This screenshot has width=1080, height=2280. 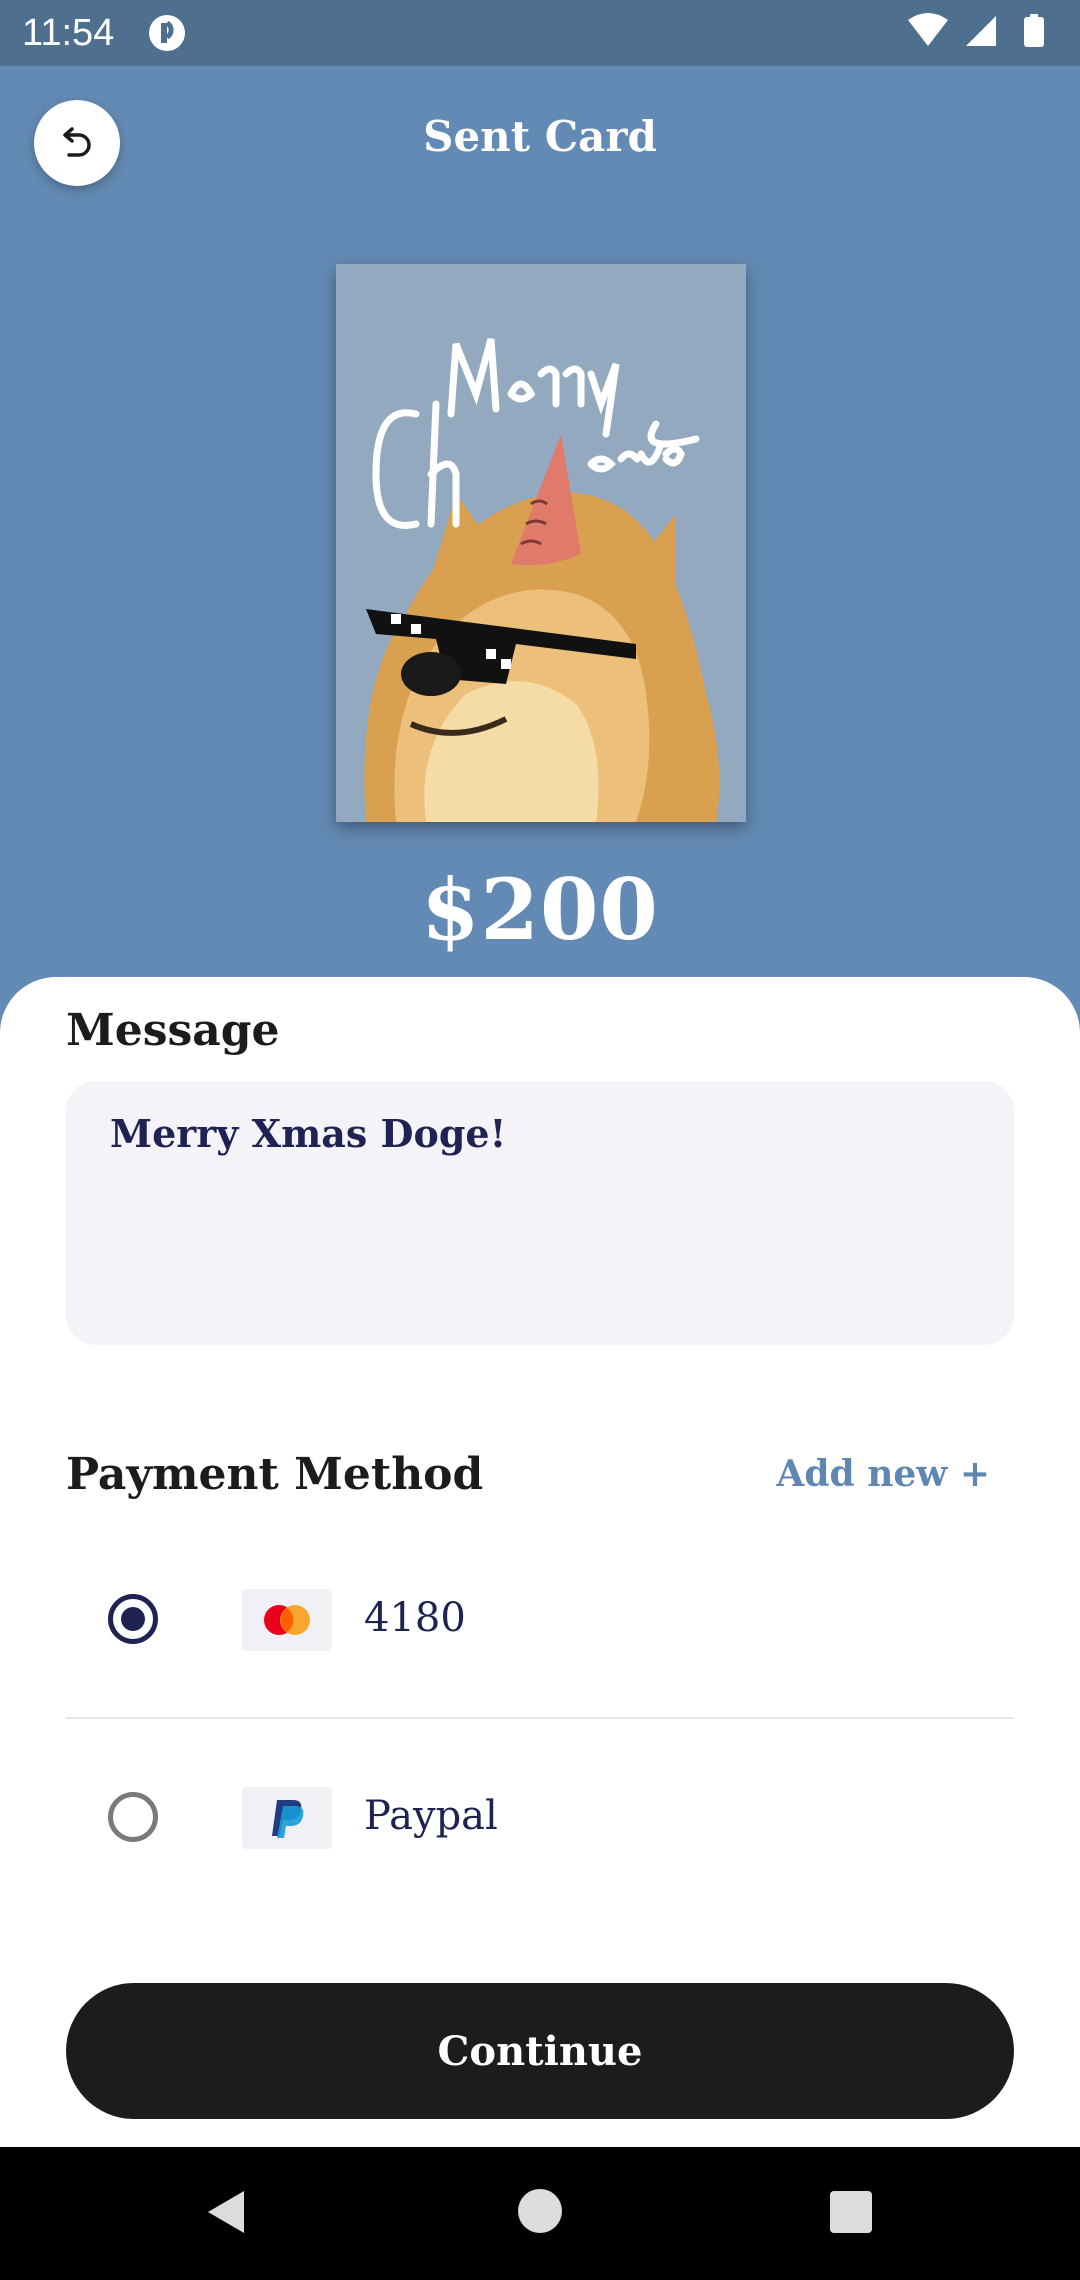 I want to click on nav-recents-icon, so click(x=851, y=2212).